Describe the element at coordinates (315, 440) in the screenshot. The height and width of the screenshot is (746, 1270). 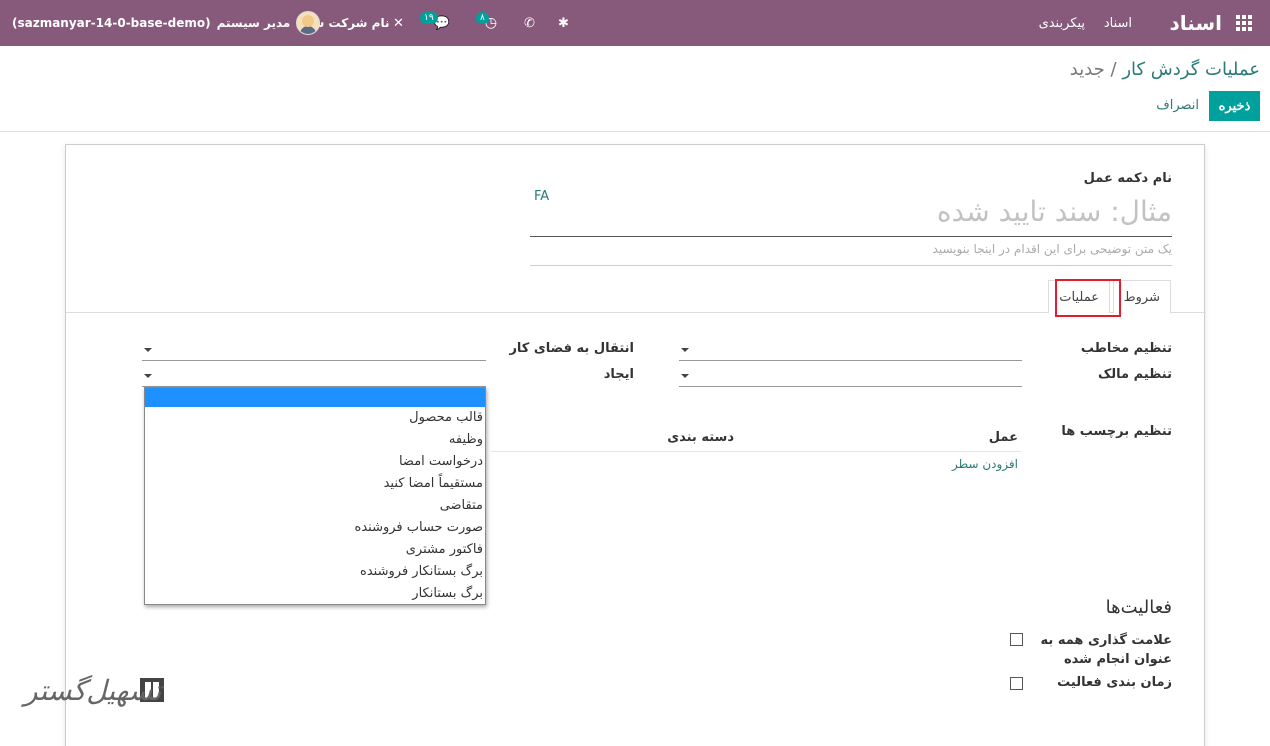
I see `dropdown-option: وظیفه` at that location.